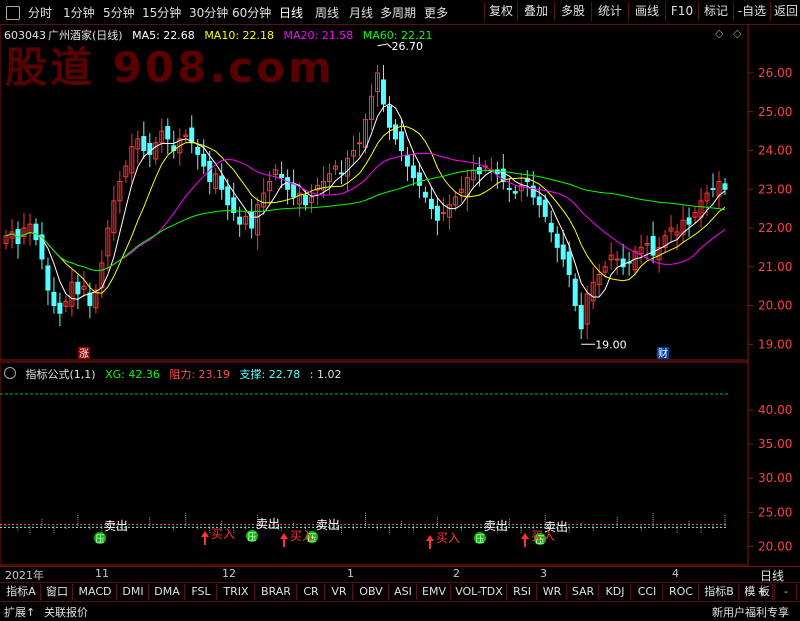 This screenshot has height=621, width=800. I want to click on tab-7: BRAR, so click(276, 592).